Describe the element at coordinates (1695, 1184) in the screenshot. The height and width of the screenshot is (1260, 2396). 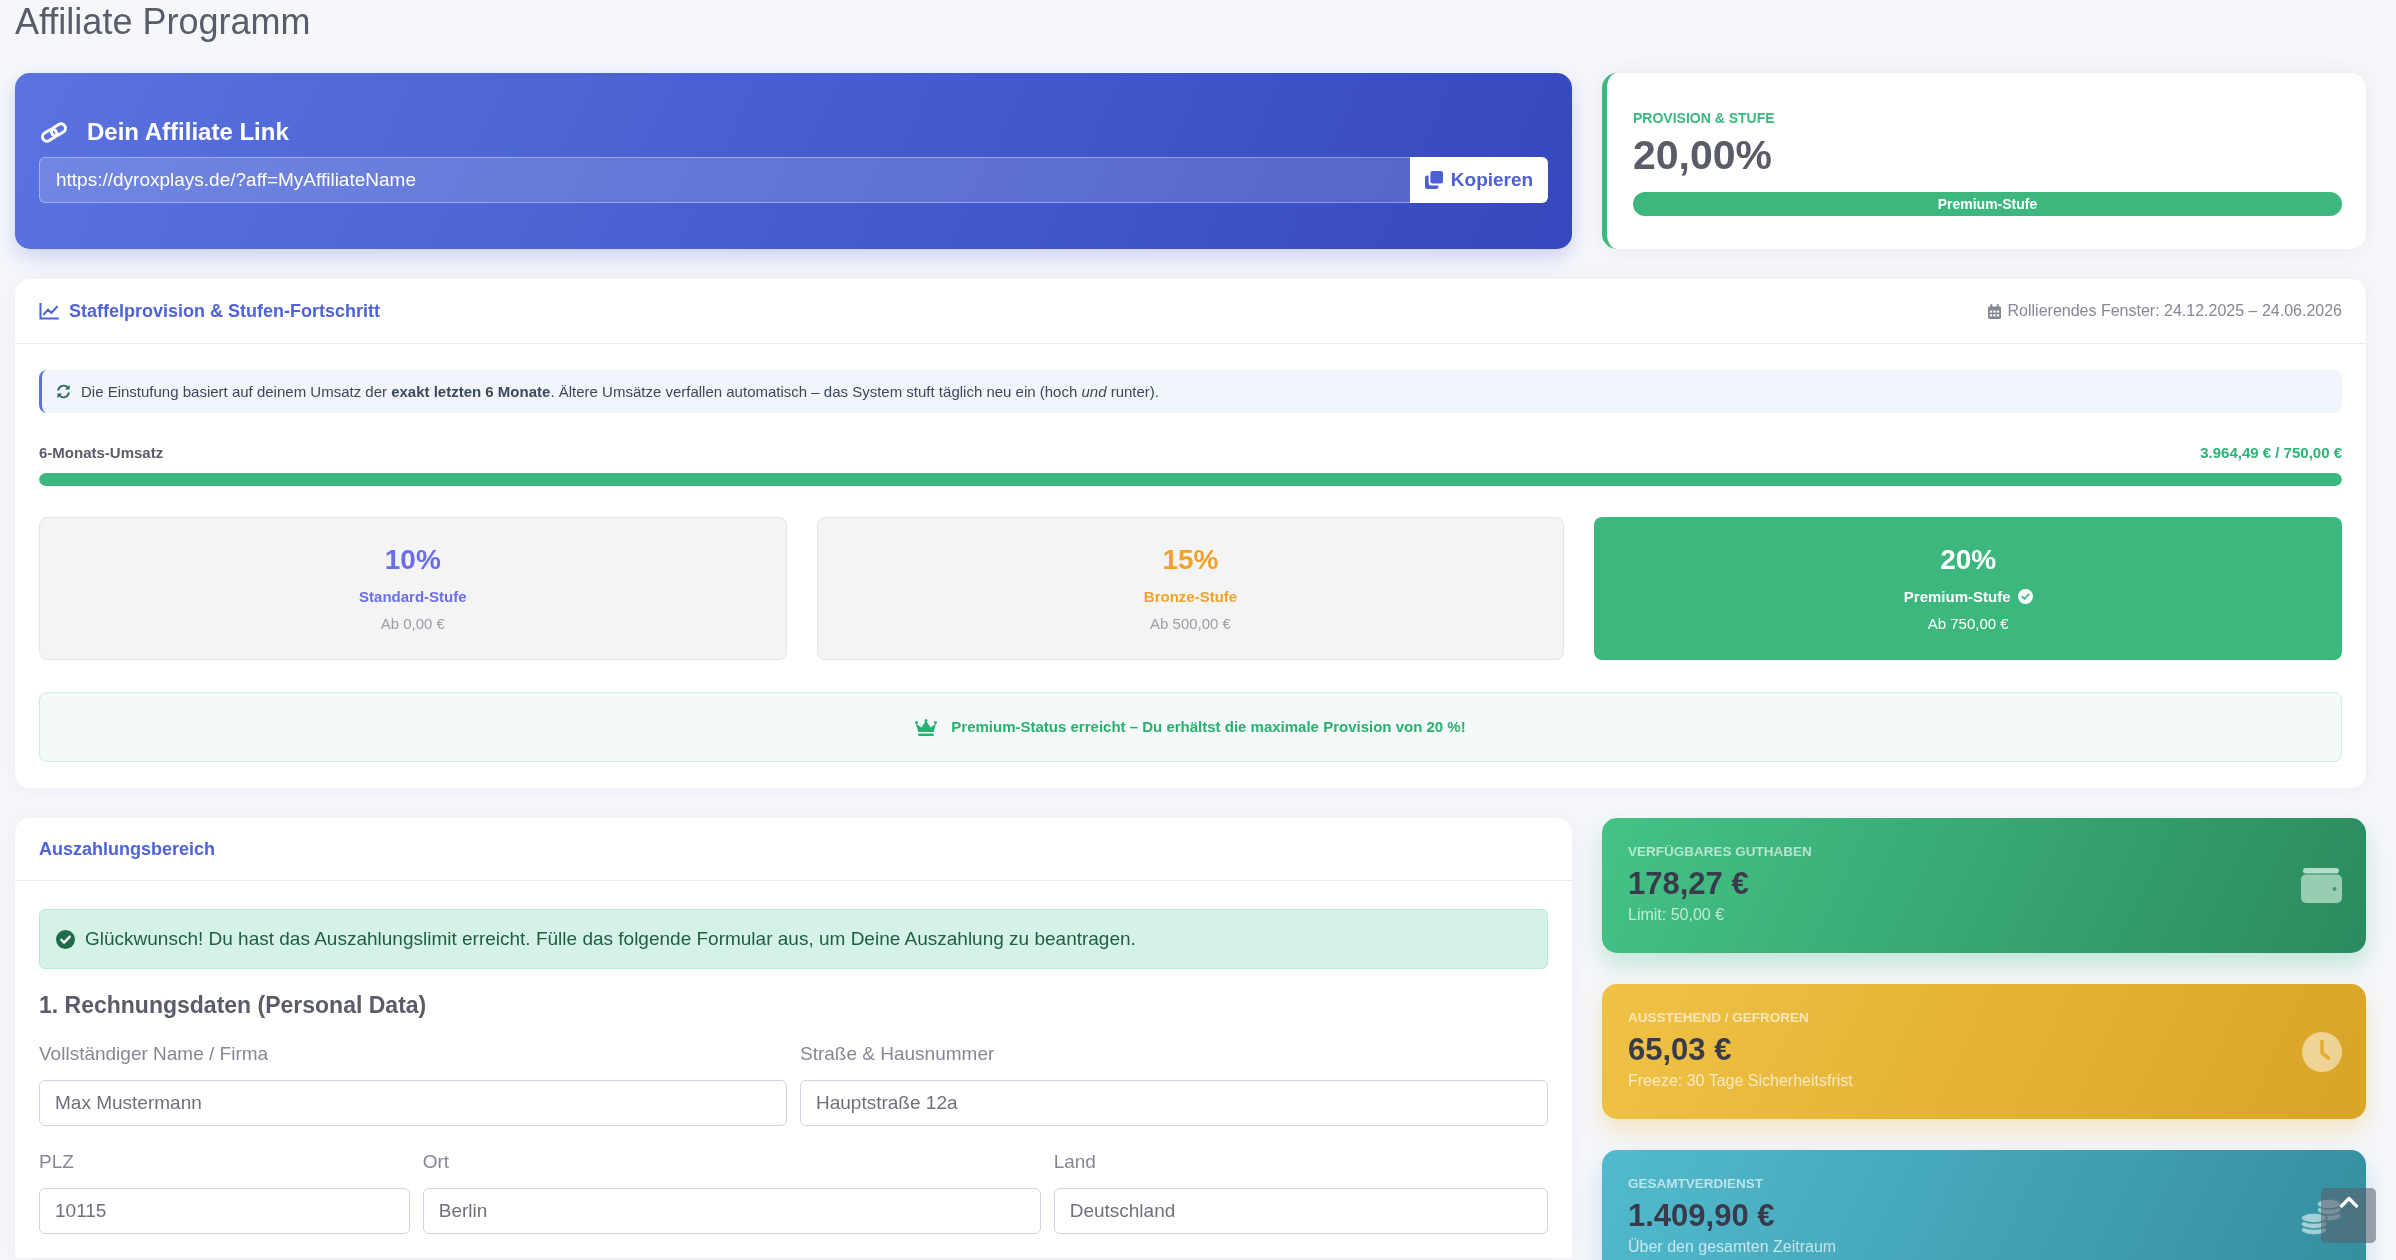
I see `stat-label: GESAMTVERDIENST` at that location.